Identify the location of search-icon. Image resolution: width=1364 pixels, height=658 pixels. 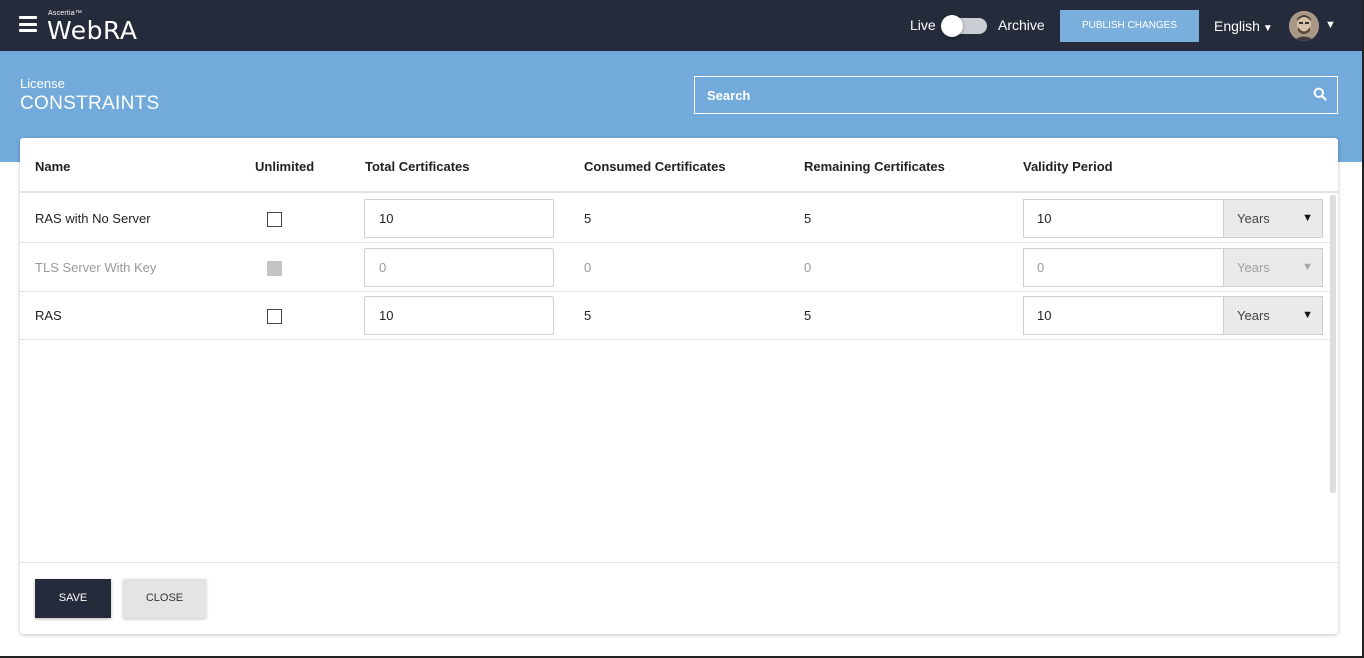
(1320, 94).